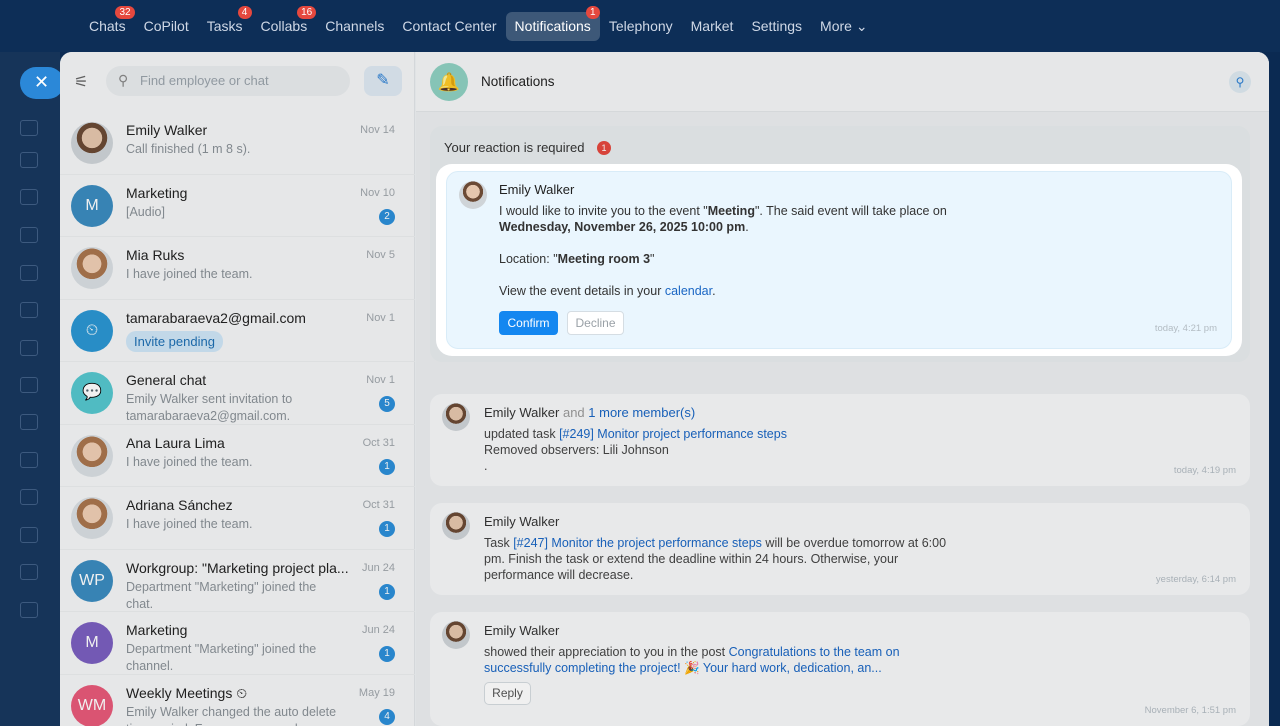  I want to click on search-notifications-icon: ⚲, so click(1240, 82).